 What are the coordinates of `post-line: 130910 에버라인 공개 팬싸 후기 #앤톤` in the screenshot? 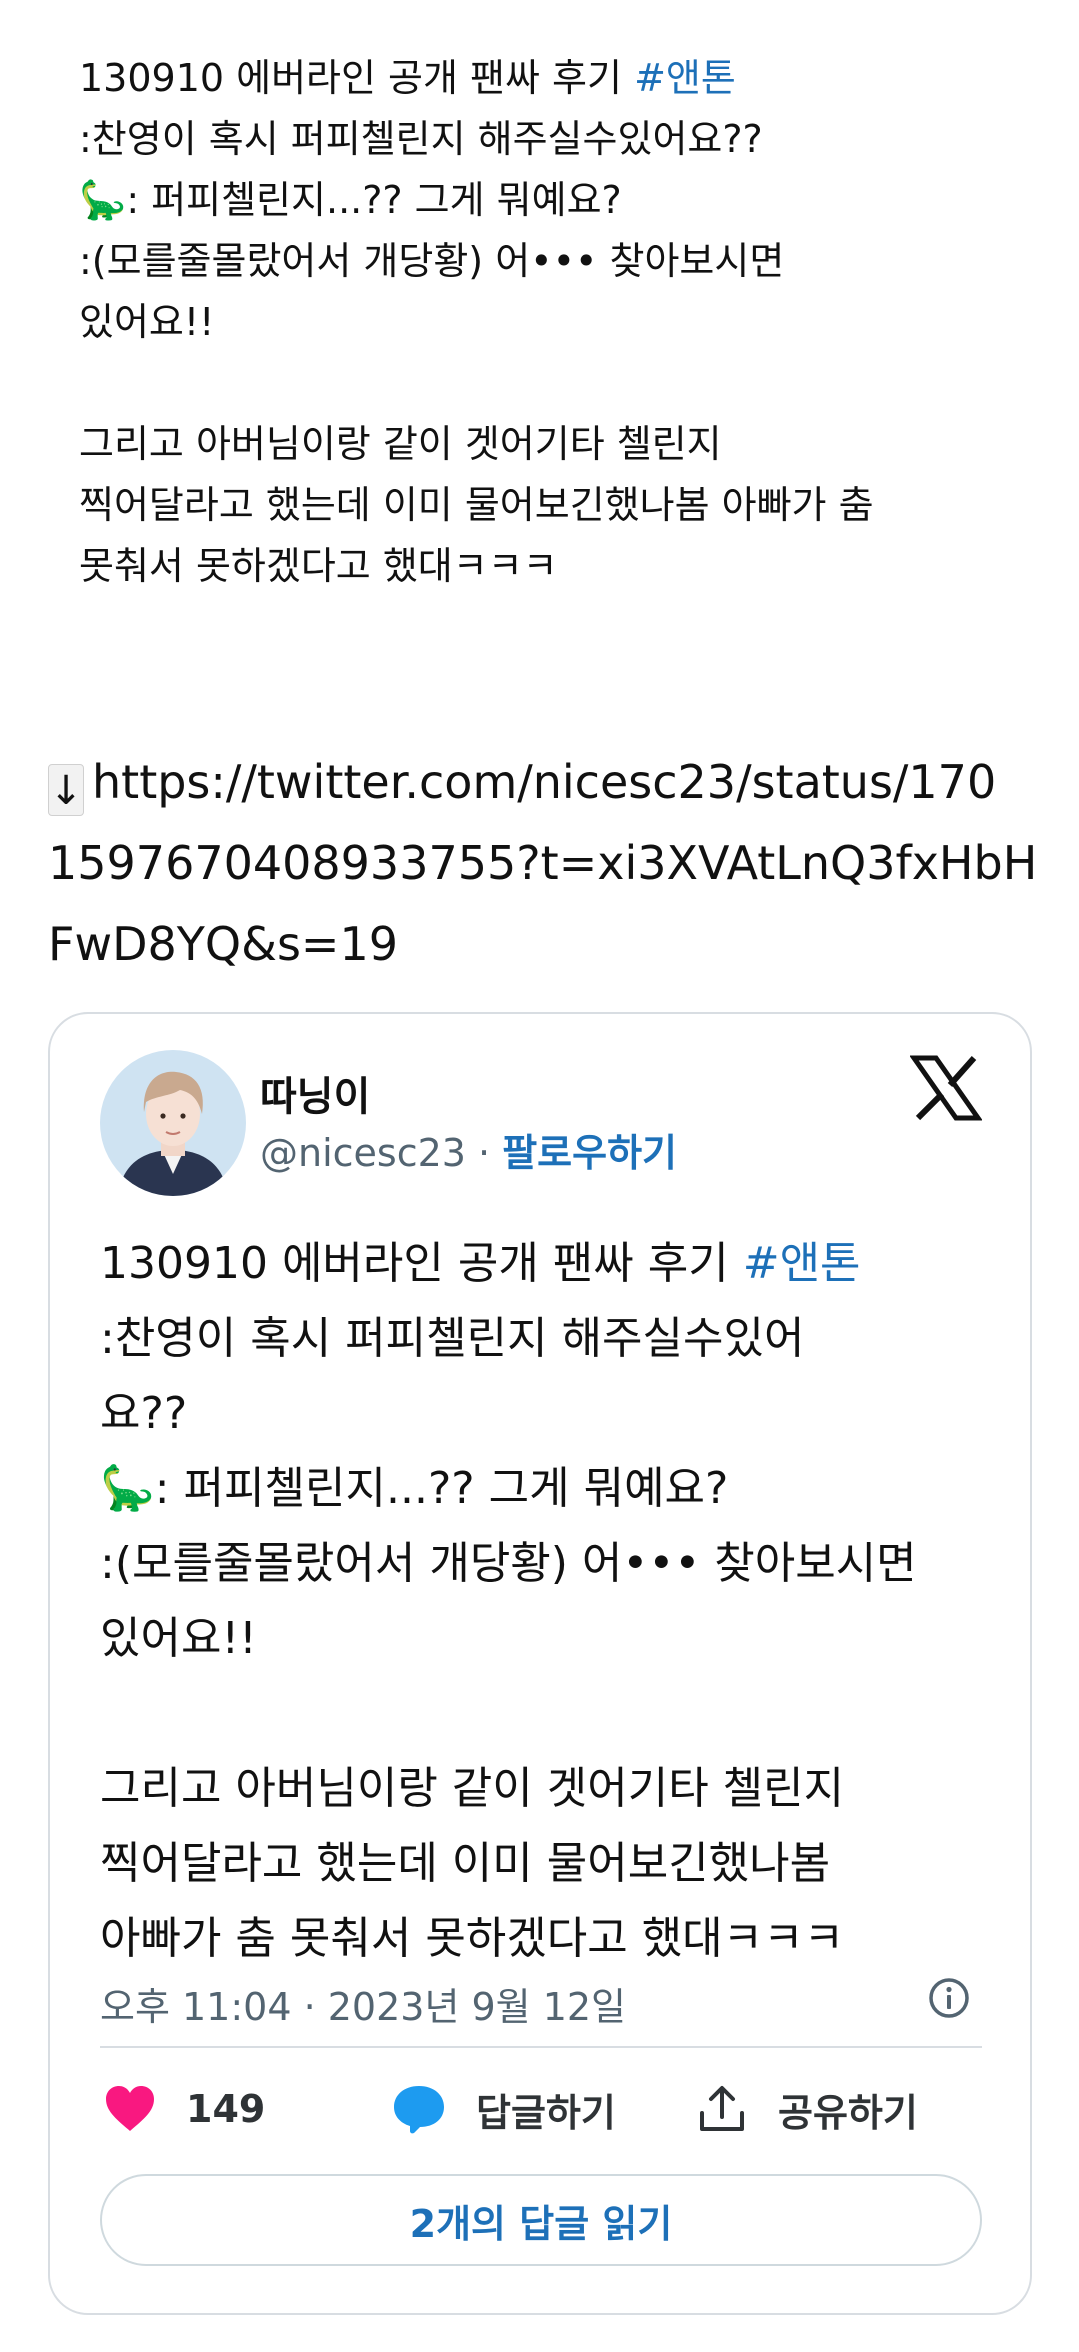 It's located at (407, 78).